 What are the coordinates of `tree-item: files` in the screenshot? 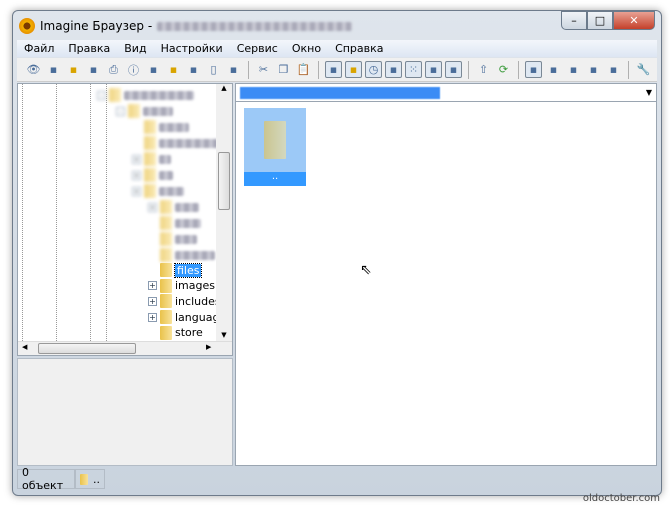 It's located at (175, 270).